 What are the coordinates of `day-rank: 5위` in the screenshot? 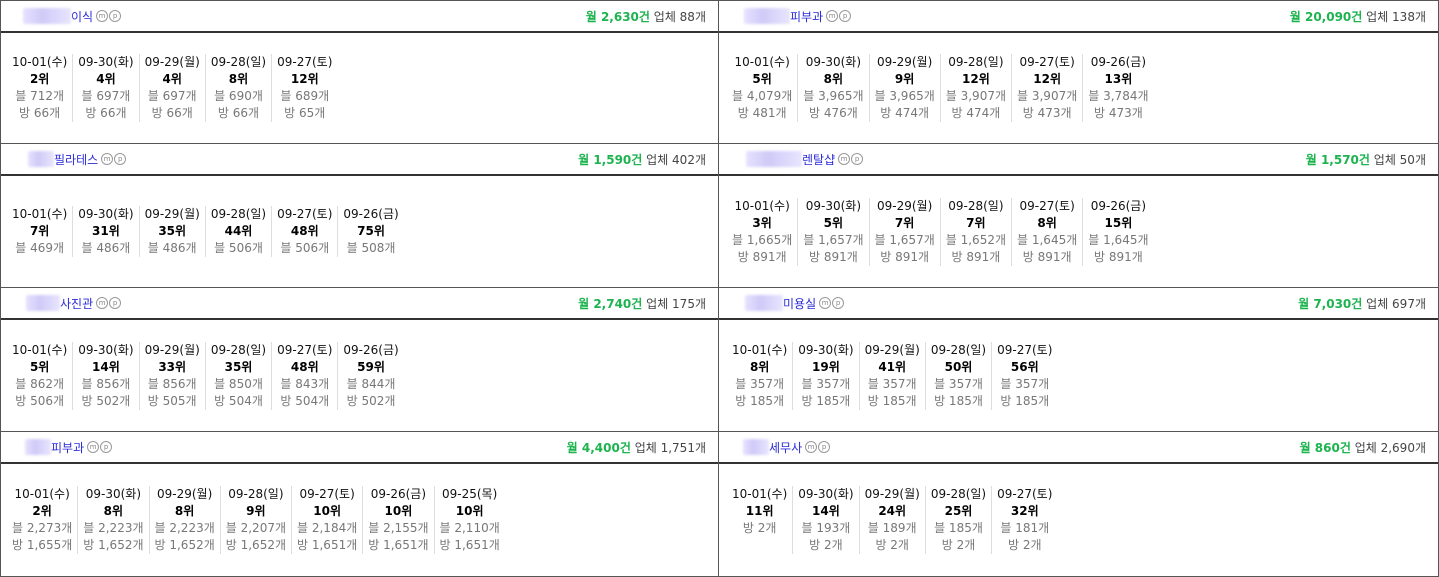 It's located at (762, 79).